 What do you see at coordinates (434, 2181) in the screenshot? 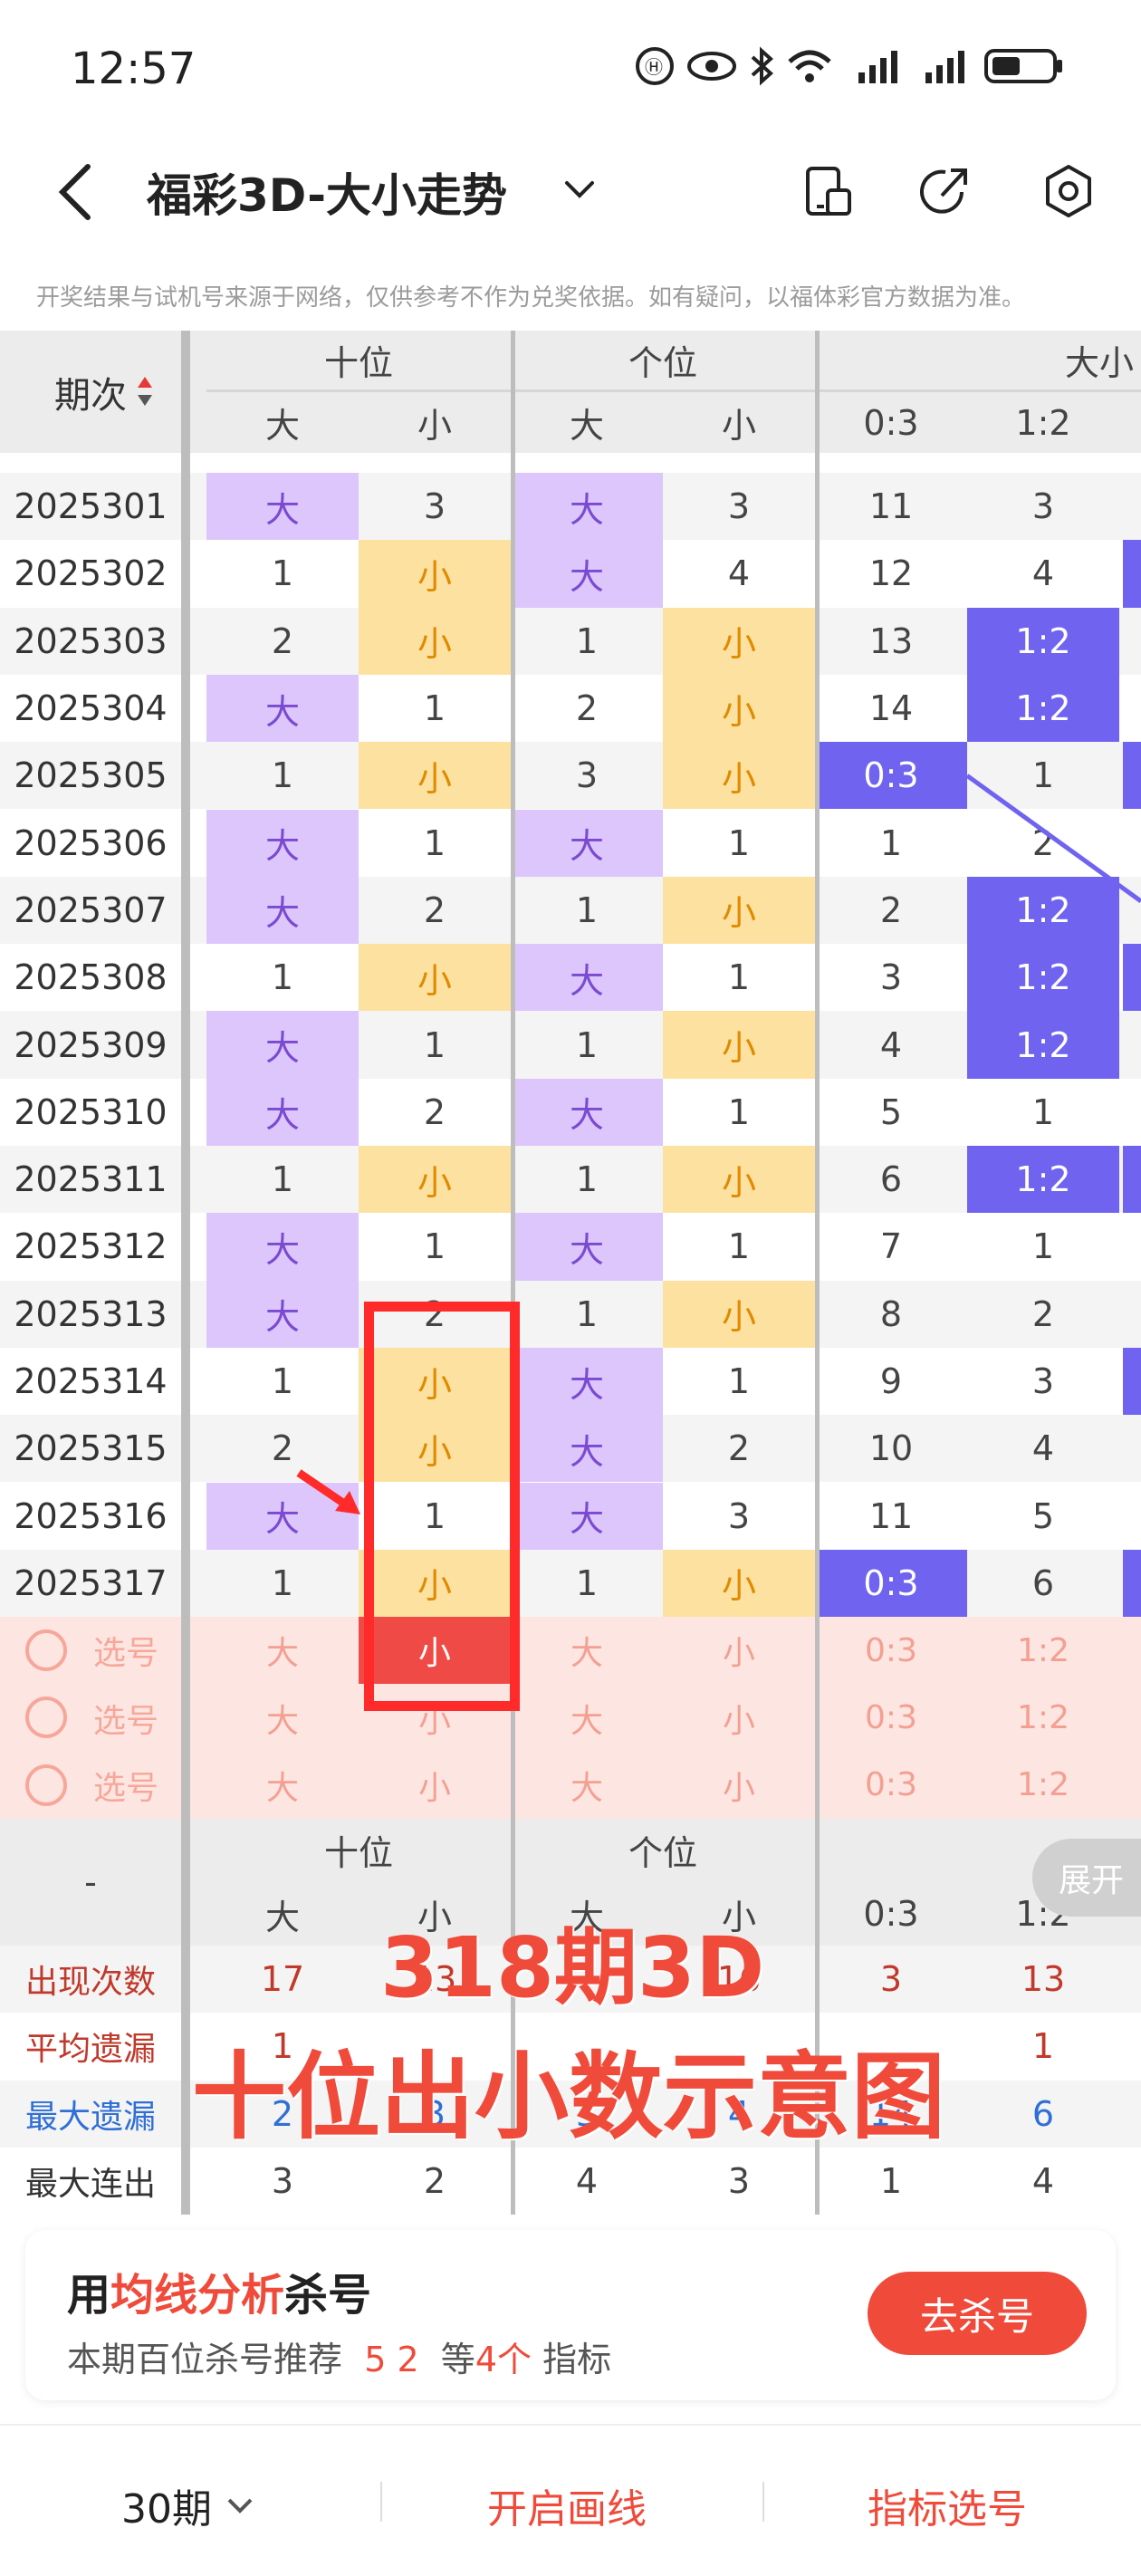
I see `stats-cell: 2` at bounding box center [434, 2181].